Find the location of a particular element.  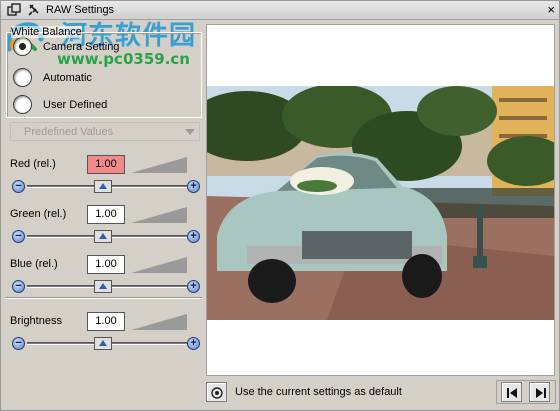

green-value-input: 1.00 is located at coordinates (106, 214).